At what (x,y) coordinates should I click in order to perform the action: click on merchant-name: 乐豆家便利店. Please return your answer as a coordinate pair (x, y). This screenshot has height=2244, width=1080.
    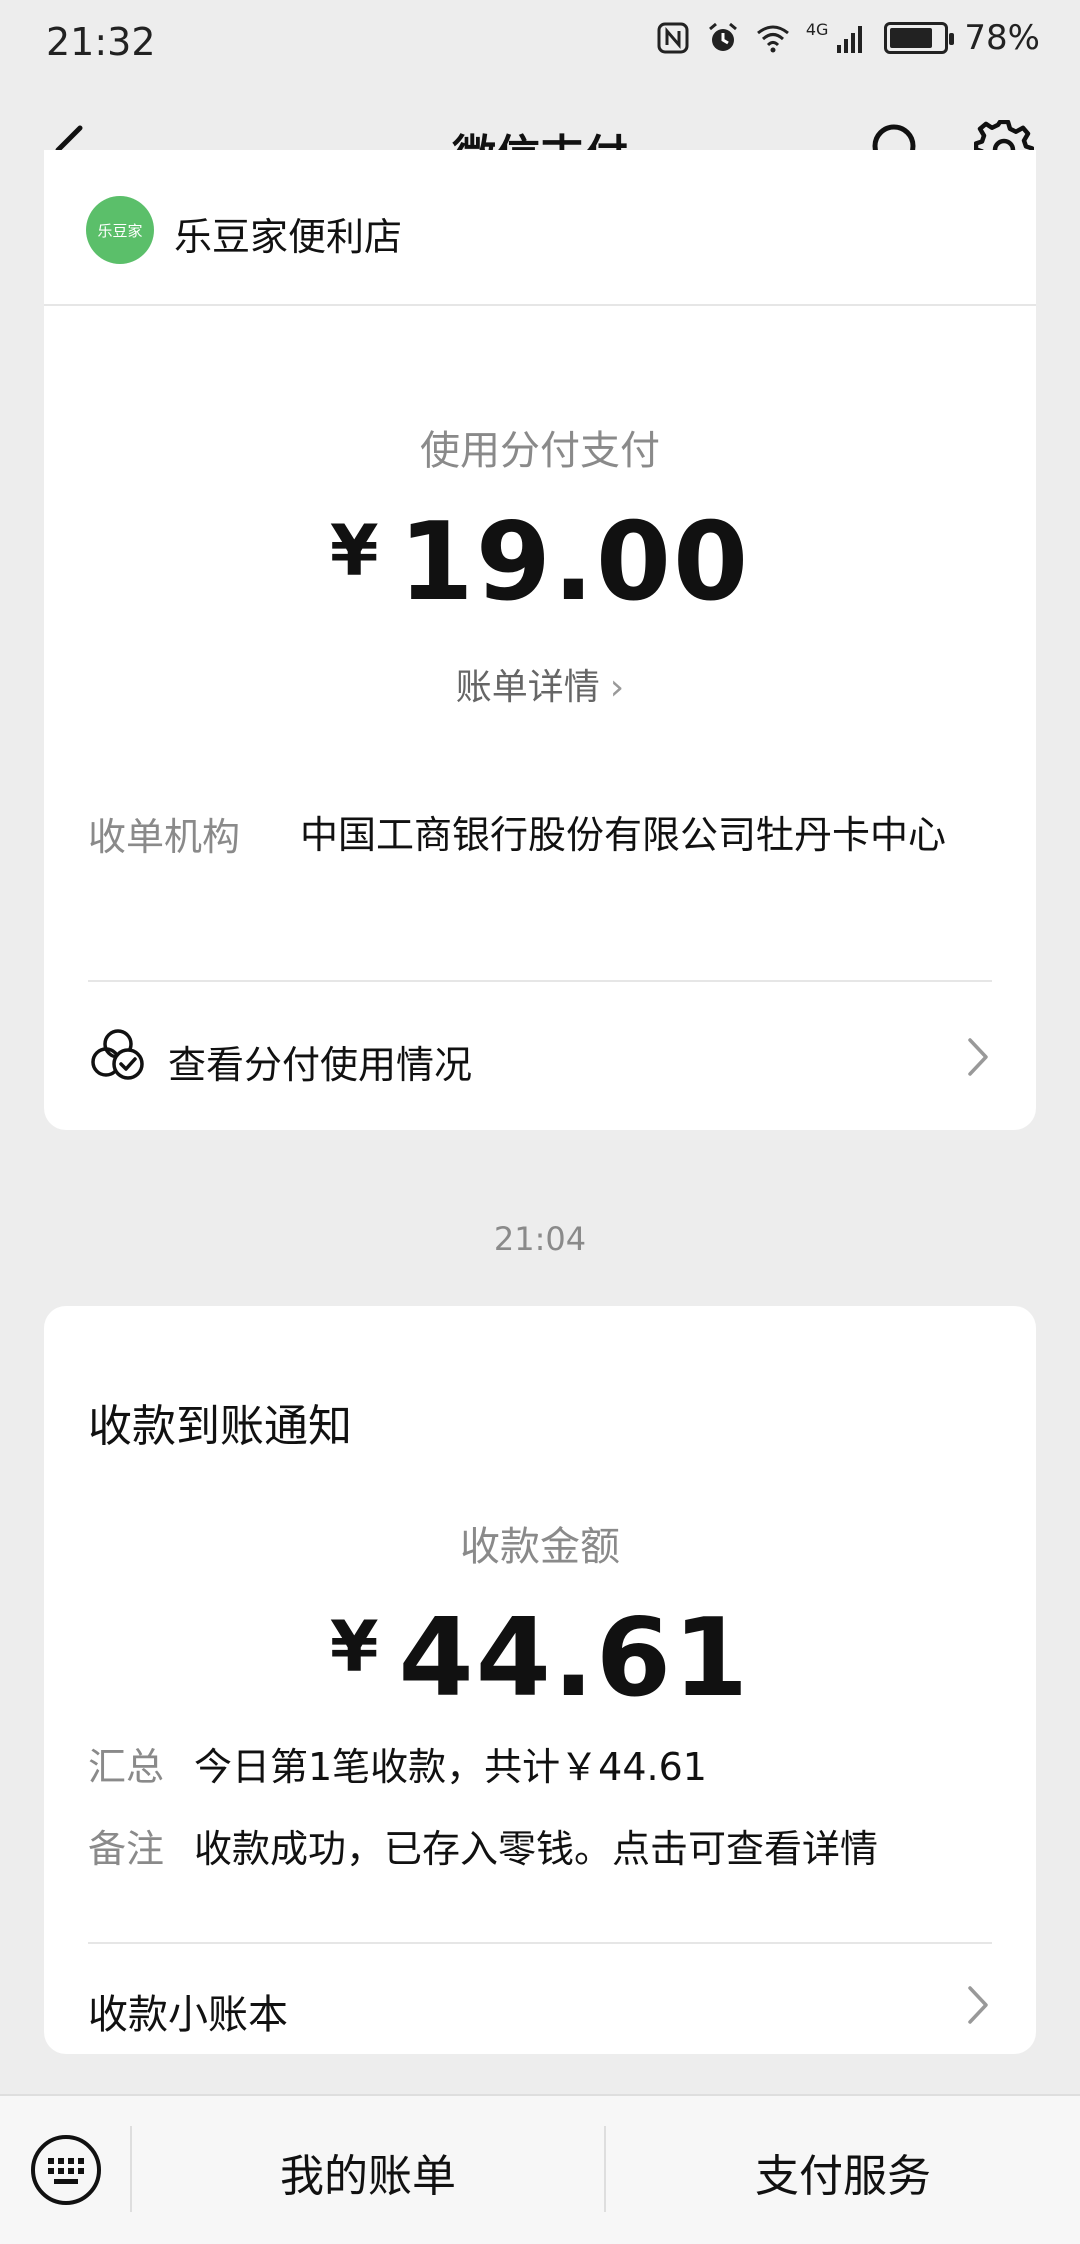
    Looking at the image, I should click on (288, 233).